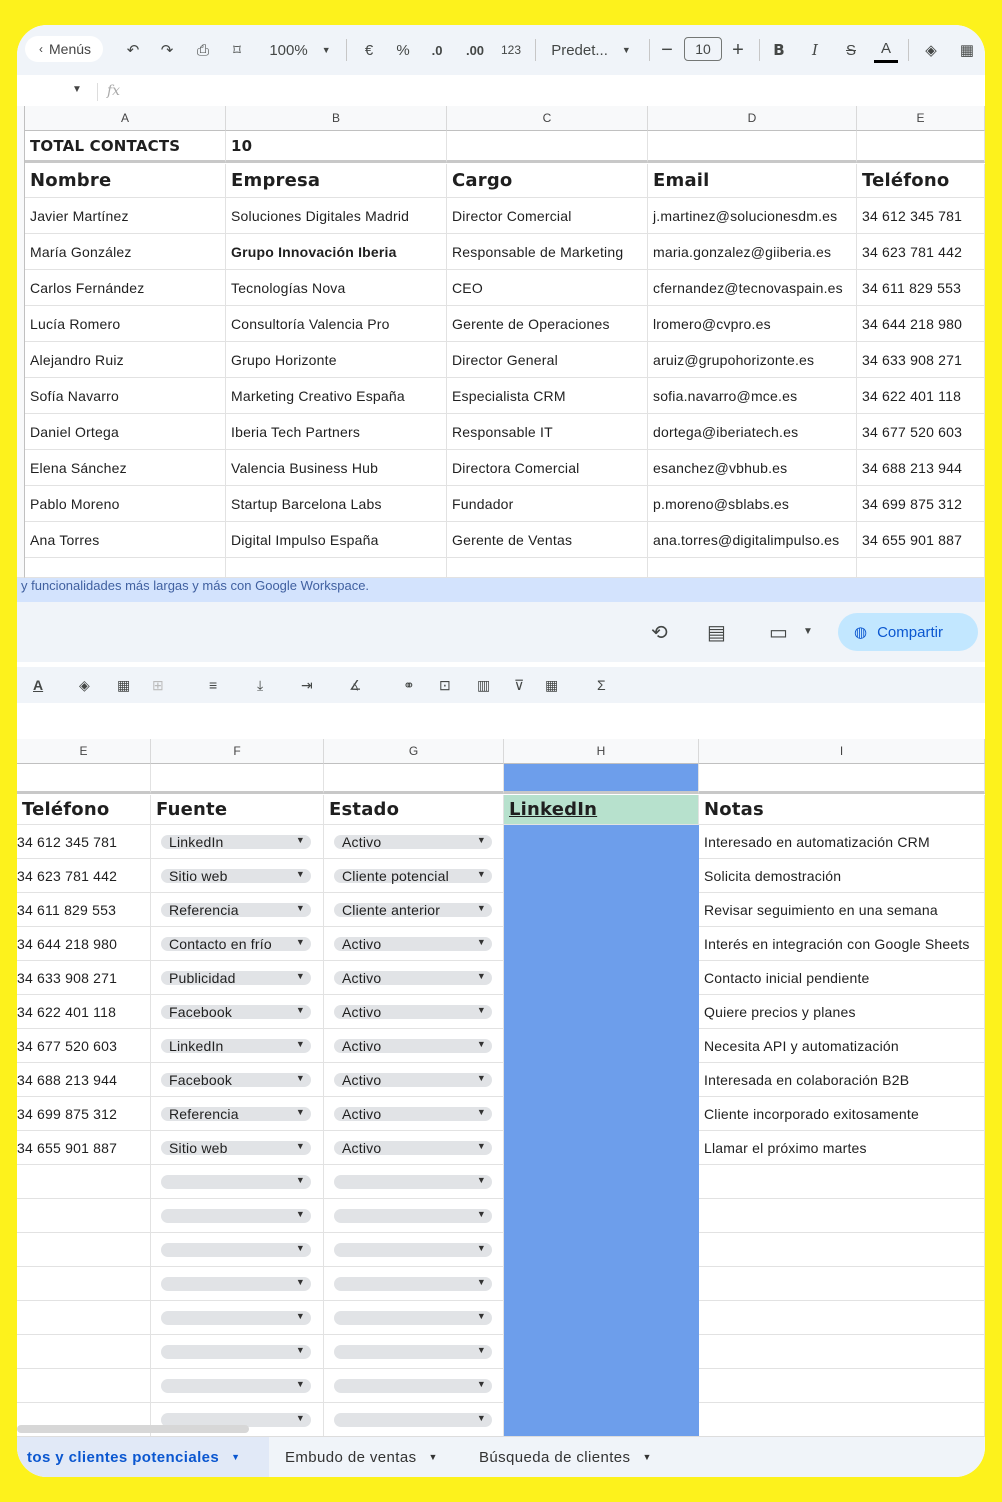 The width and height of the screenshot is (1002, 1502). Describe the element at coordinates (738, 50) in the screenshot. I see `increase-size-icon: +` at that location.